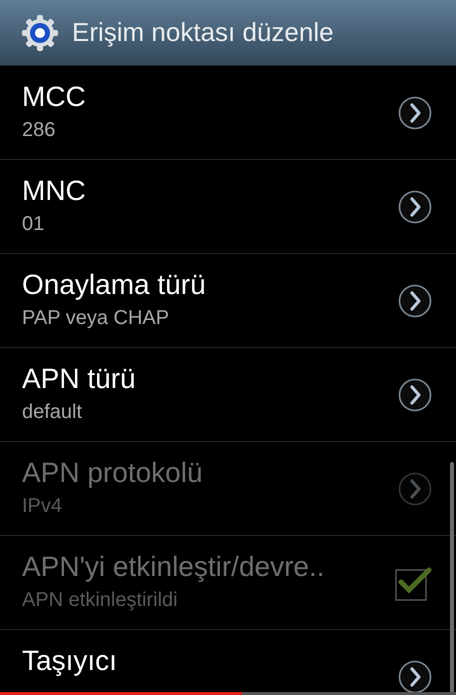  What do you see at coordinates (173, 567) in the screenshot?
I see `setting-title: APN'yi etkinleştir/devre..` at bounding box center [173, 567].